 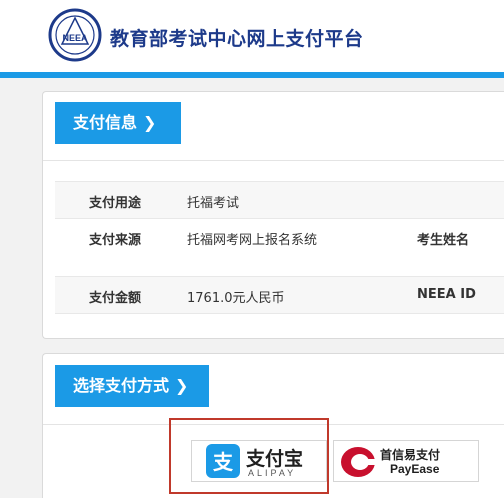 What do you see at coordinates (237, 39) in the screenshot?
I see `site-title: 教育部考试中心网上支付平台` at bounding box center [237, 39].